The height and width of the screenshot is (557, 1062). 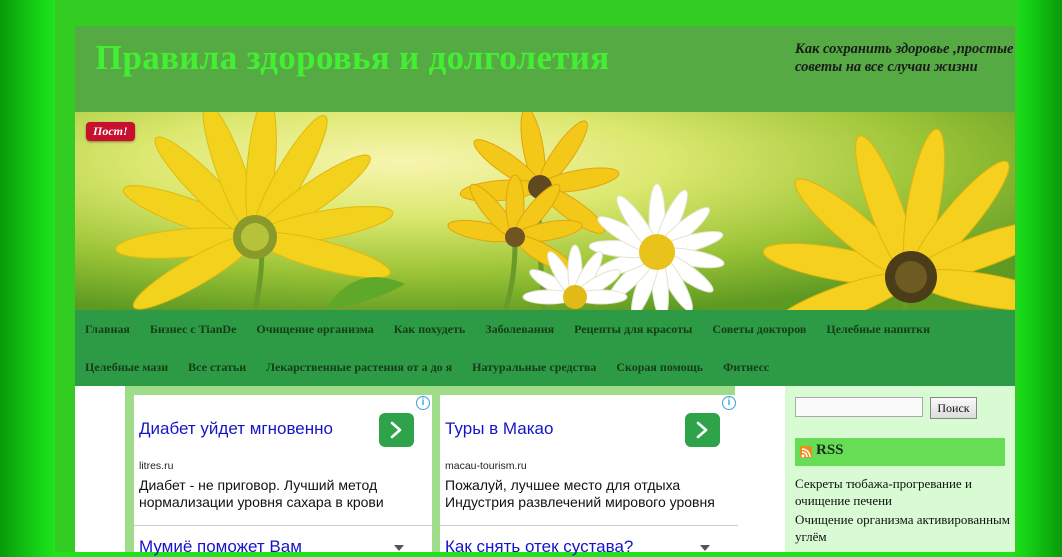 What do you see at coordinates (359, 367) in the screenshot?
I see `nav-item: Лекарственные растения от а до я` at bounding box center [359, 367].